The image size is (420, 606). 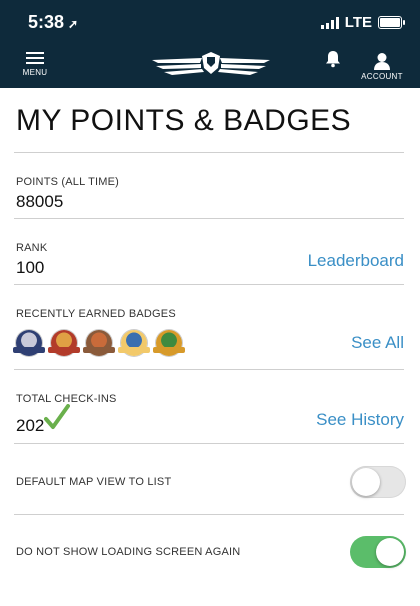 What do you see at coordinates (35, 58) in the screenshot?
I see `hamburger-icon` at bounding box center [35, 58].